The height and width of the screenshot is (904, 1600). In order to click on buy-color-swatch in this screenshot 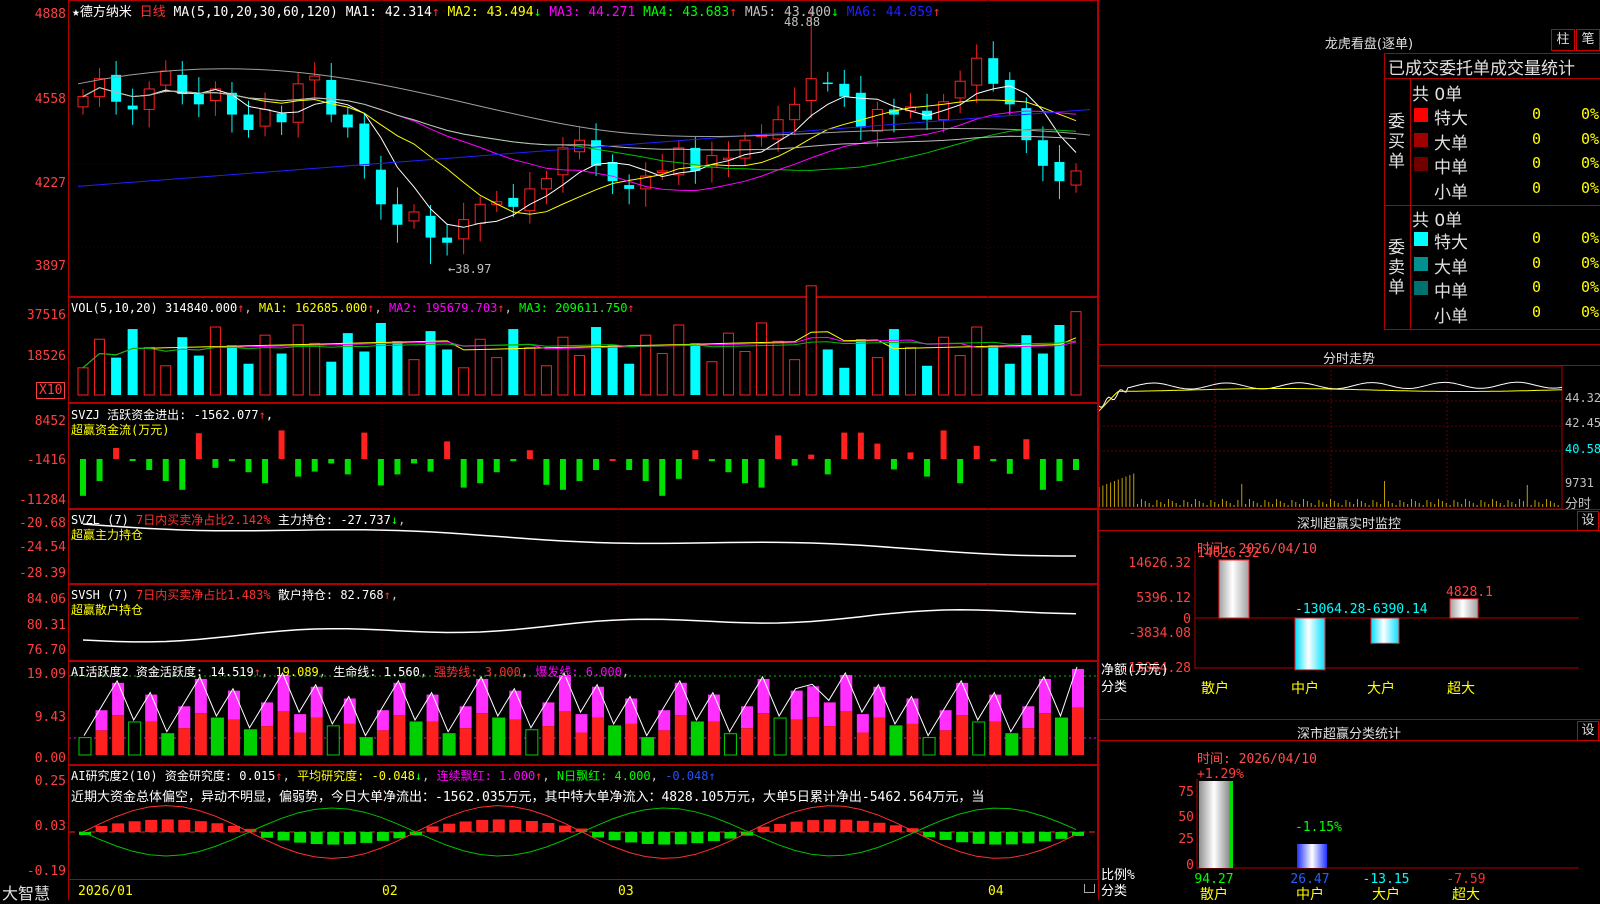, I will do `click(1421, 139)`.